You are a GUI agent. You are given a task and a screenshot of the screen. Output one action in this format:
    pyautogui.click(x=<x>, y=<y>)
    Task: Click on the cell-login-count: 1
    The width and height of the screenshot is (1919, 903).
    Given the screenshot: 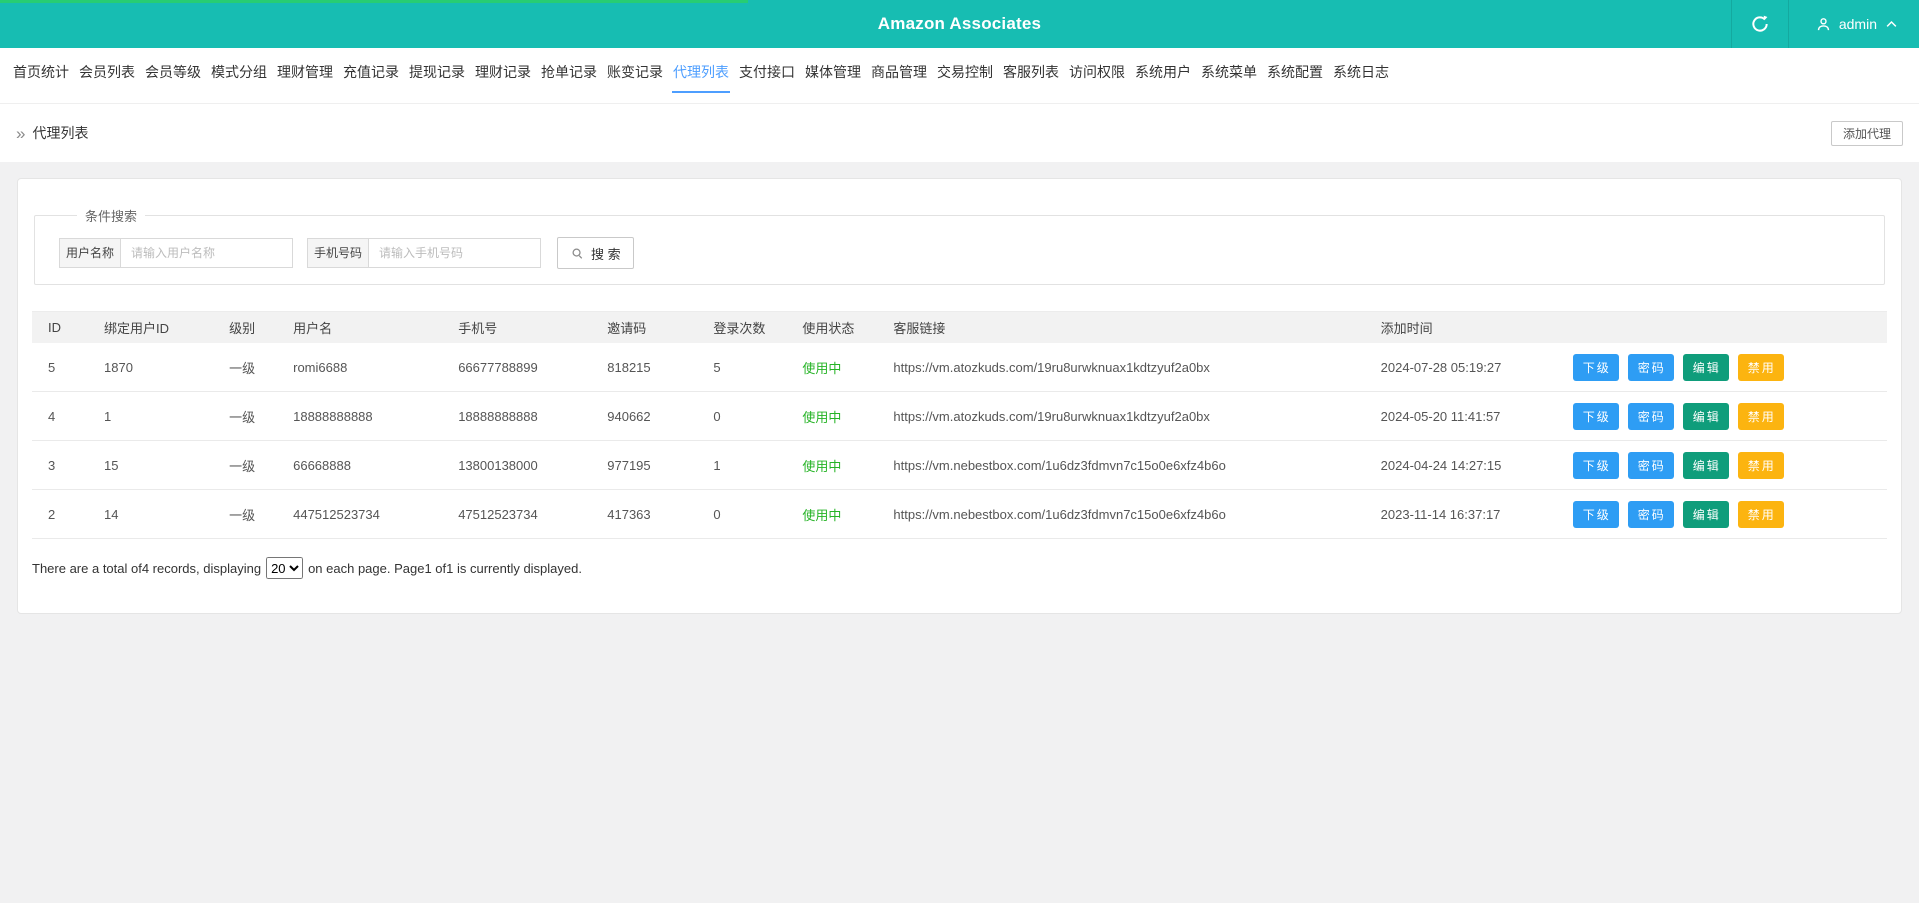 What is the action you would take?
    pyautogui.click(x=742, y=465)
    